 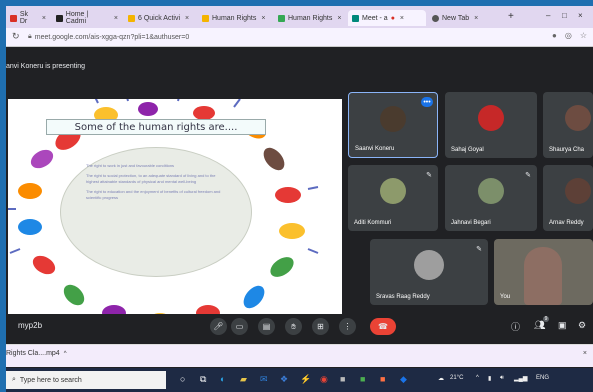 What do you see at coordinates (441, 378) in the screenshot?
I see `weather-icon: ☁` at bounding box center [441, 378].